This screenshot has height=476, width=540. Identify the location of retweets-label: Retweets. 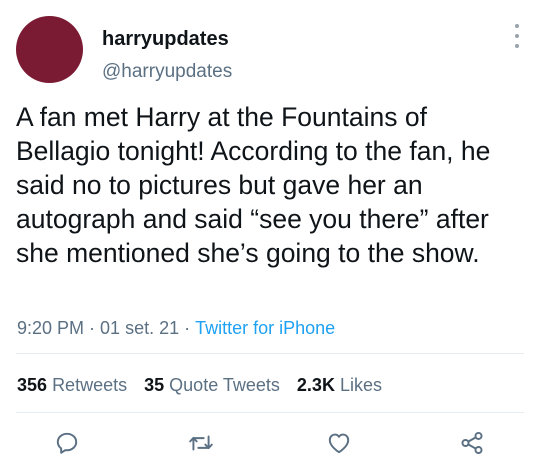
(90, 385).